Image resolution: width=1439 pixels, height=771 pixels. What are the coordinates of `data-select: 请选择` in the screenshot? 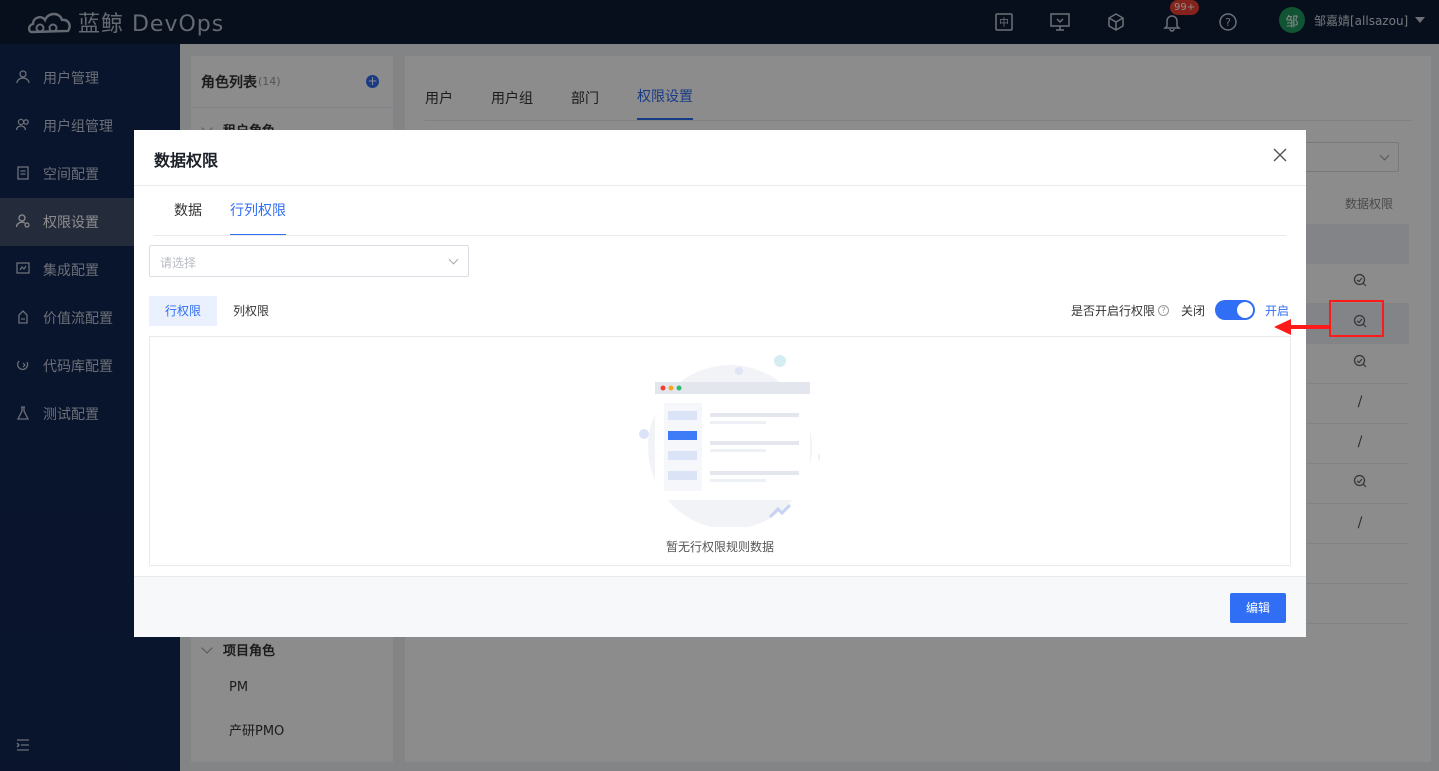 It's located at (309, 261).